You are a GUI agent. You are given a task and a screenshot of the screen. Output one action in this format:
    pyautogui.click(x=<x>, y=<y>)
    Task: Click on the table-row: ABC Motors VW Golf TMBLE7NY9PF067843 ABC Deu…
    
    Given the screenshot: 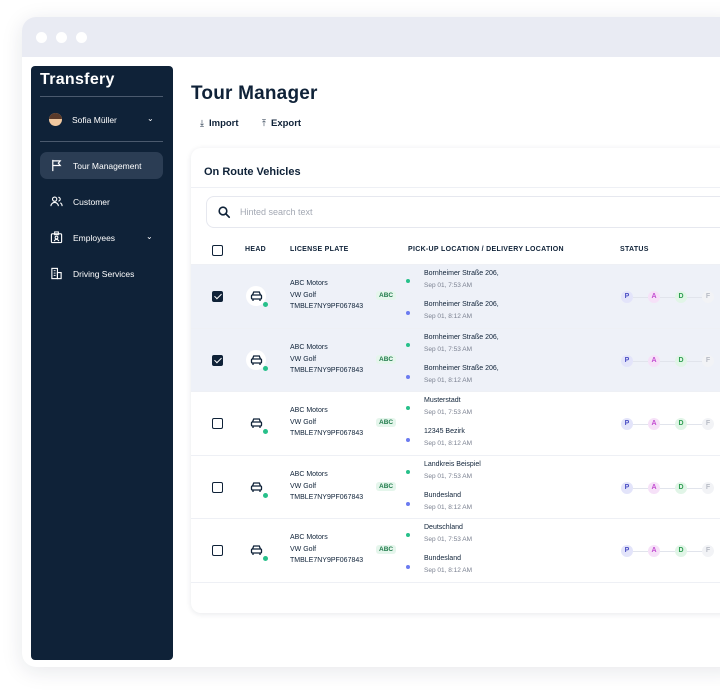 What is the action you would take?
    pyautogui.click(x=455, y=550)
    